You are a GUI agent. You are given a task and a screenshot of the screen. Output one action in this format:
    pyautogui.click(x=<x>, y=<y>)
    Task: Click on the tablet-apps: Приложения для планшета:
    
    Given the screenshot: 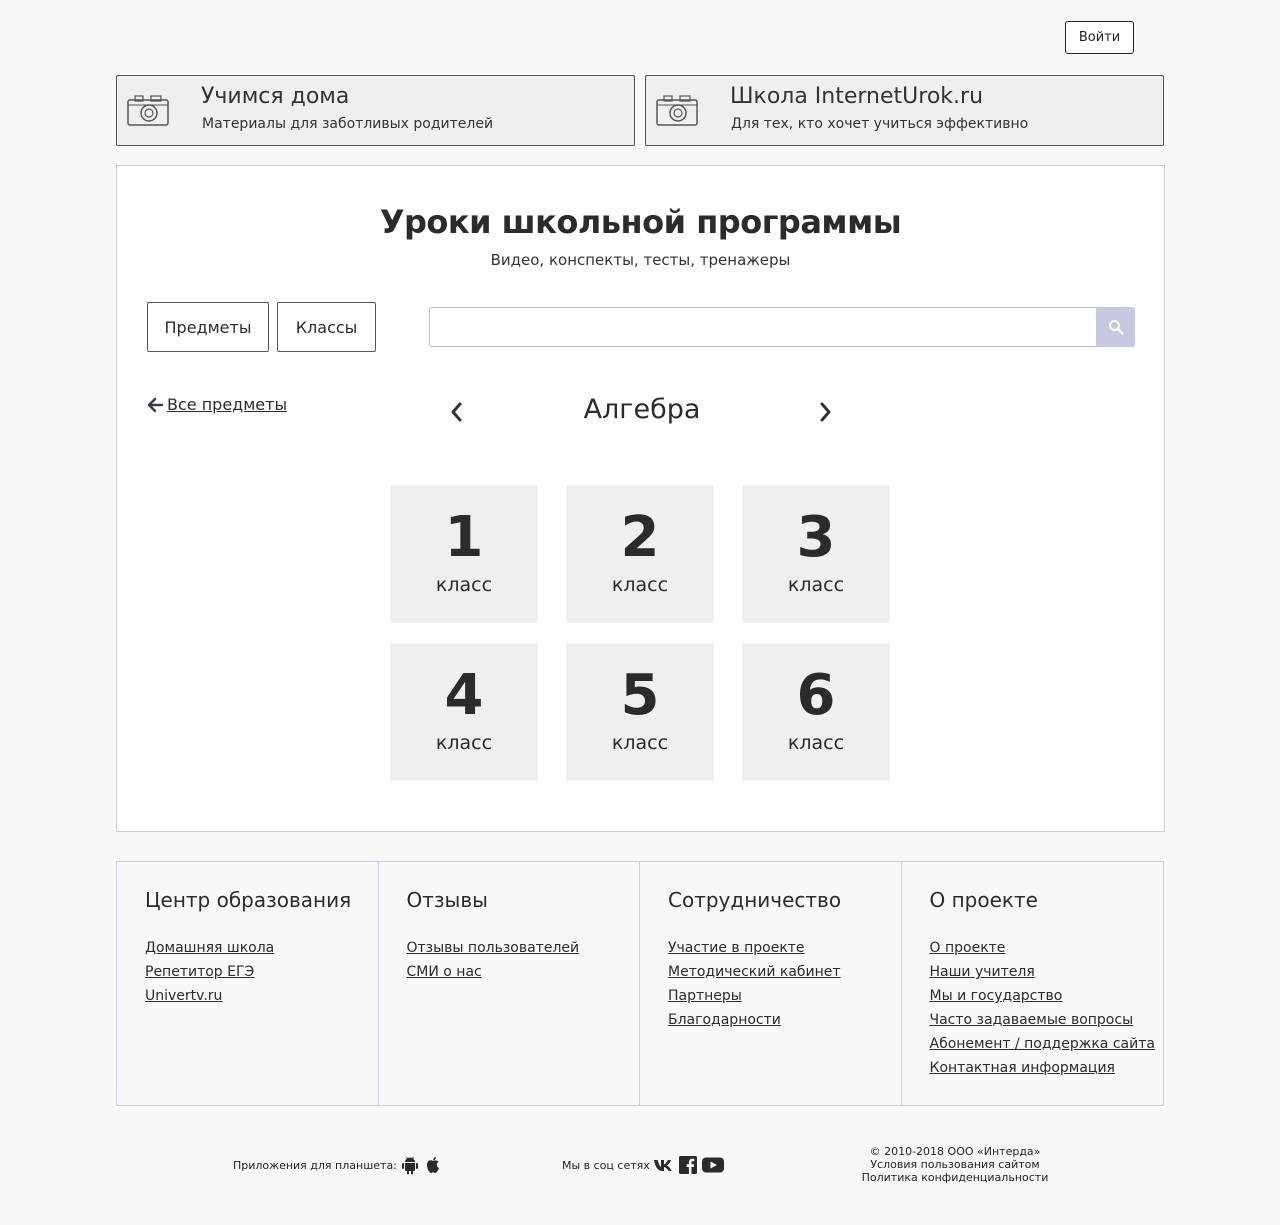 What is the action you would take?
    pyautogui.click(x=338, y=1165)
    